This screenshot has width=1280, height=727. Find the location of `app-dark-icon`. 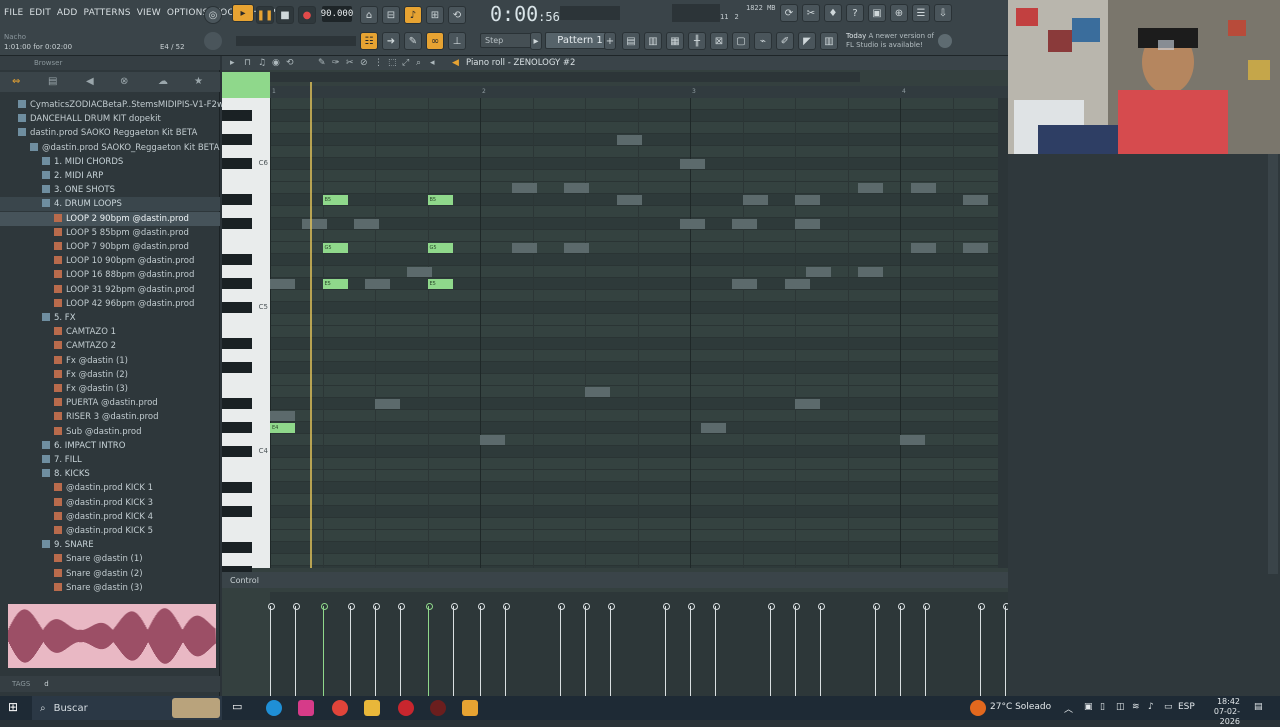

app-dark-icon is located at coordinates (438, 708).